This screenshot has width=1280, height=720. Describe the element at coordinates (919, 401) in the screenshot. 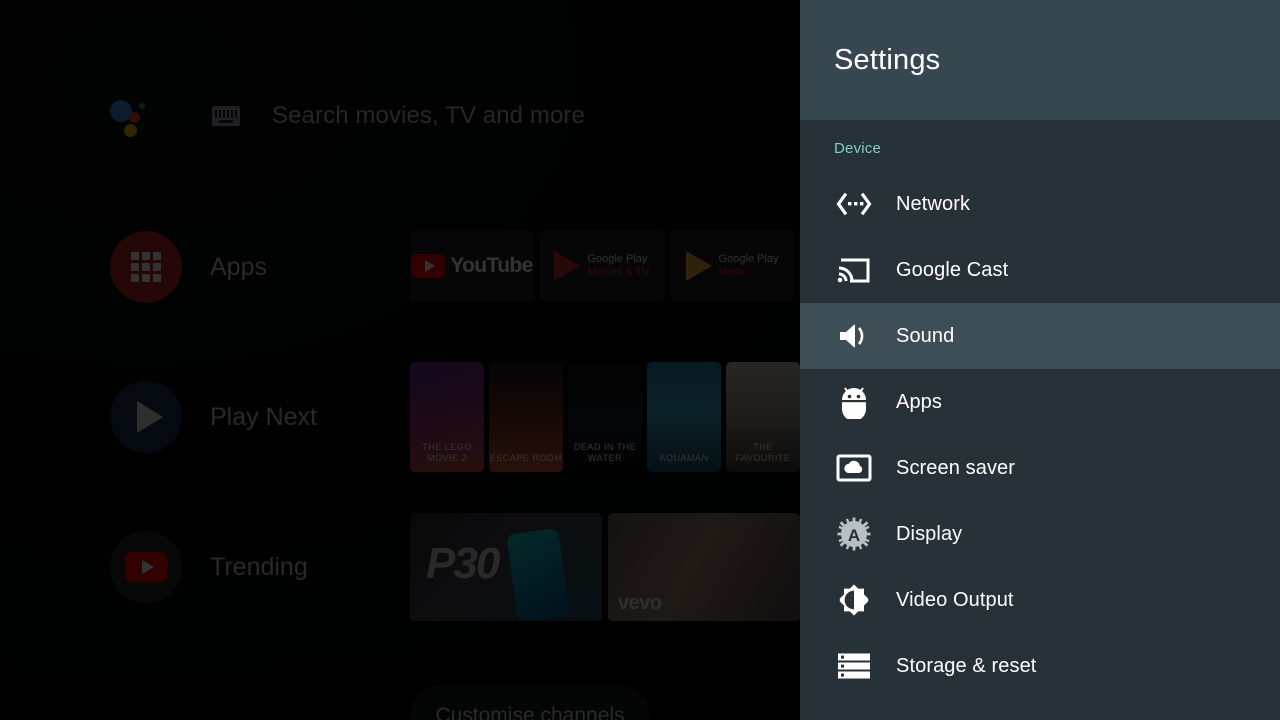

I see `settings-item-label: Apps` at that location.